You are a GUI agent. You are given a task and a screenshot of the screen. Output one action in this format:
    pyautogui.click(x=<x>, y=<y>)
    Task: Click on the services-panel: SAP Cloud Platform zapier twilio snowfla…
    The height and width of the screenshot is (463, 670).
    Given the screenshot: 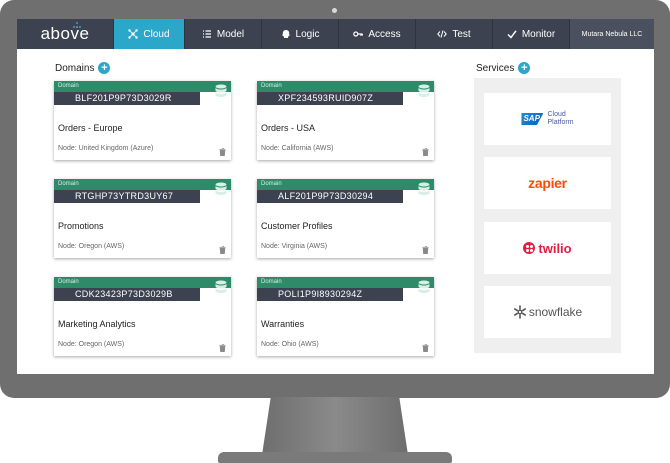 What is the action you would take?
    pyautogui.click(x=547, y=215)
    